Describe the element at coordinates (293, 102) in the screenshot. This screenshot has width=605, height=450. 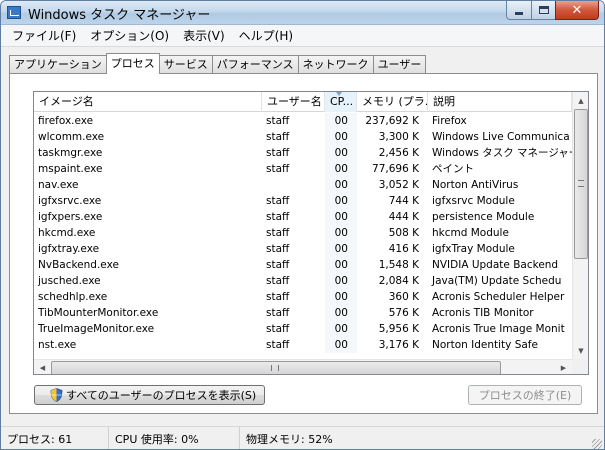
I see `column-header-user-name: ユーザー名` at that location.